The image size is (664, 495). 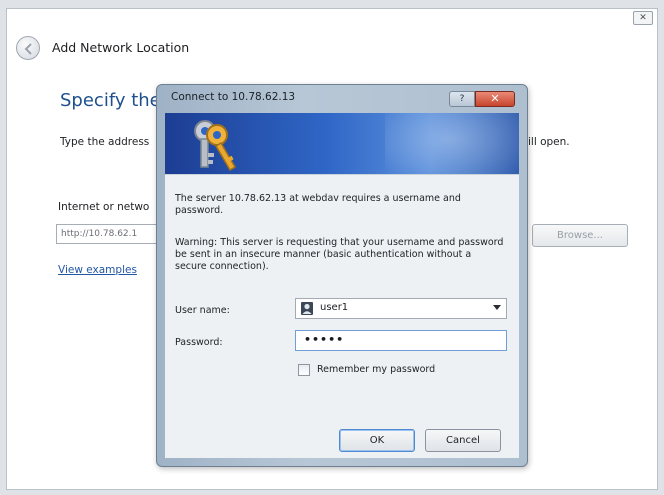 I want to click on banner-sheen, so click(x=452, y=143).